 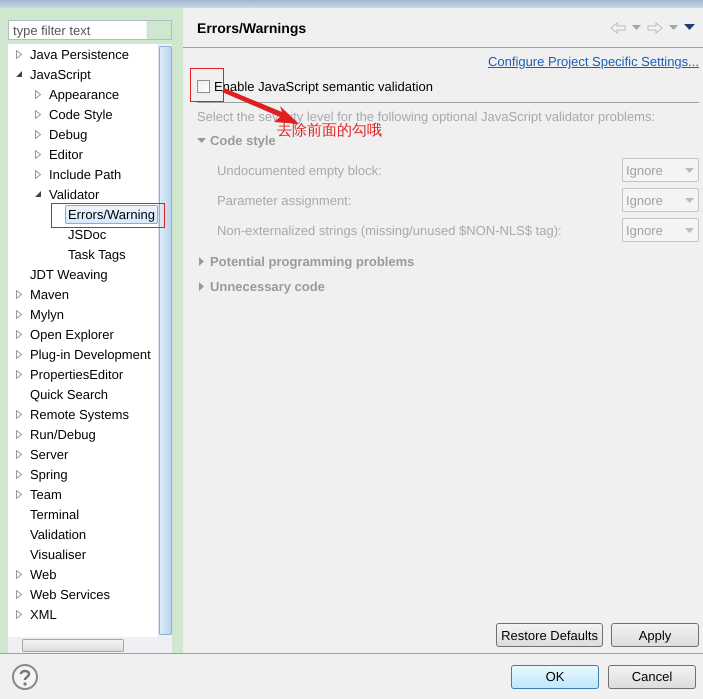 I want to click on tree-item: Code Style, so click(x=81, y=114).